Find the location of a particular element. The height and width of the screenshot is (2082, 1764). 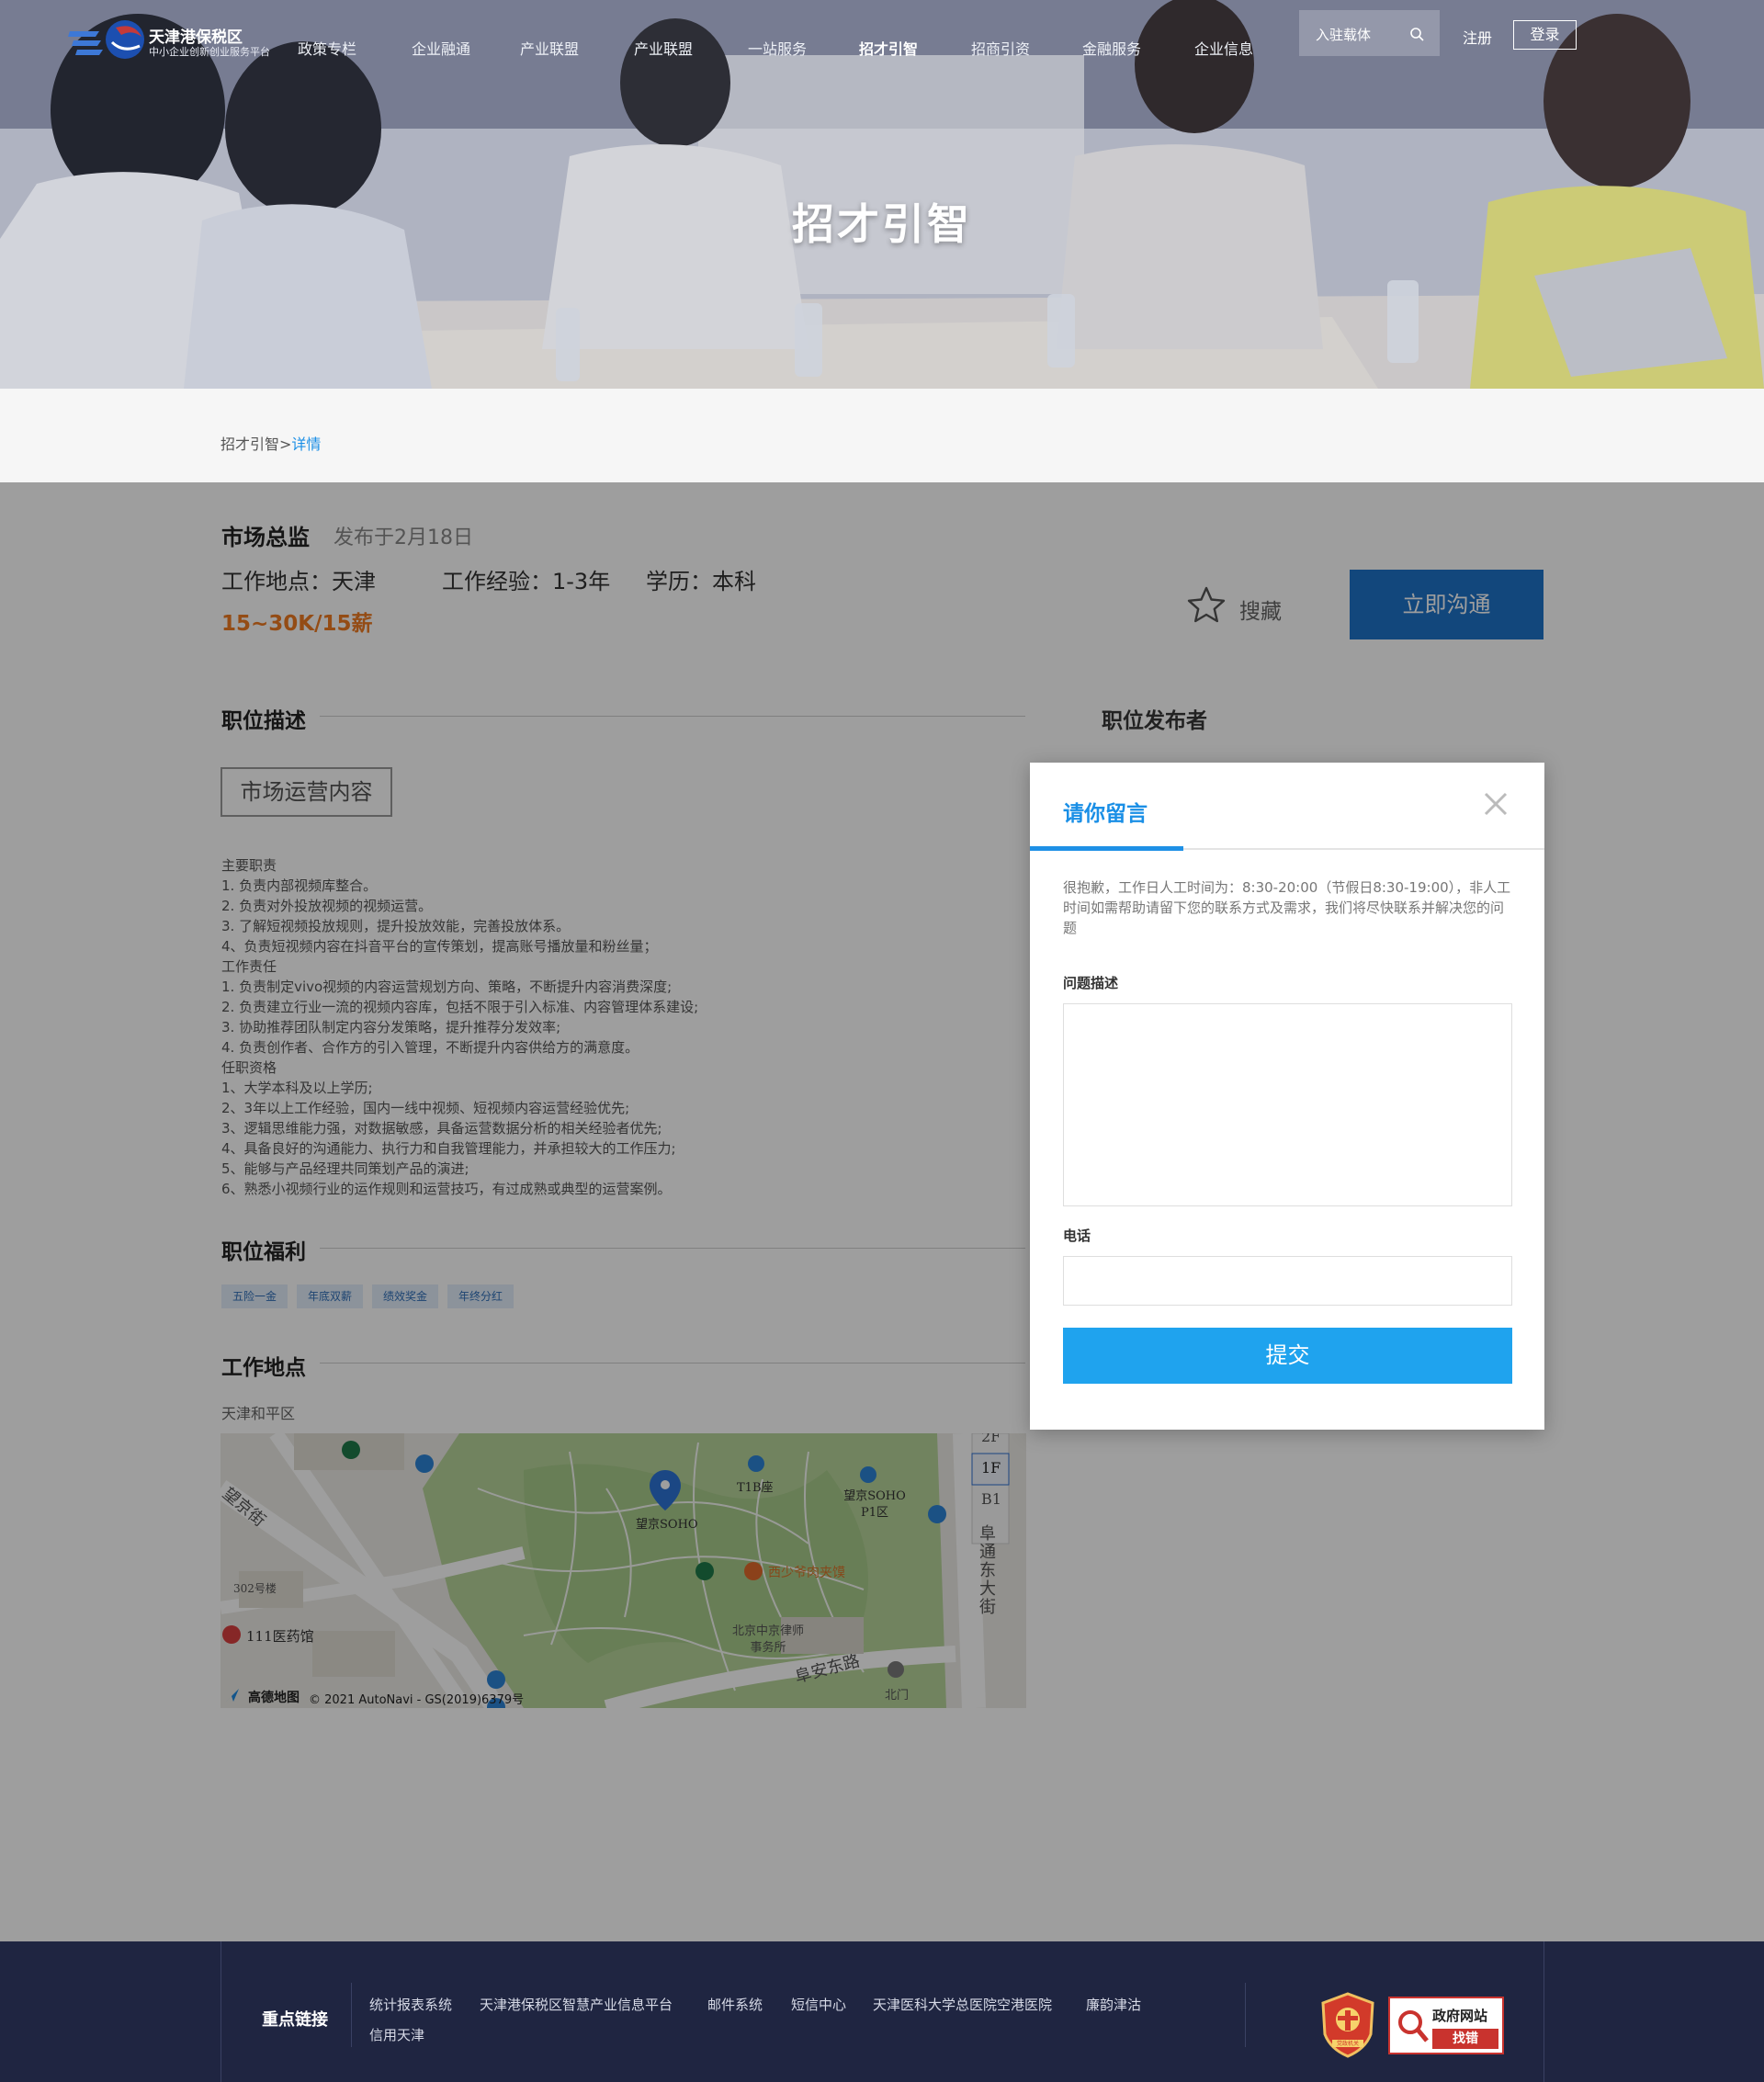

footer-link: 天津医科大学总医院空港医院 is located at coordinates (962, 2004).